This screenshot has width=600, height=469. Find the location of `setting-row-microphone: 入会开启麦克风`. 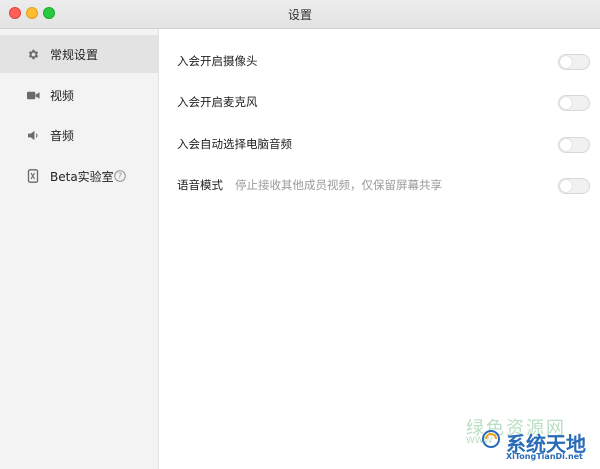

setting-row-microphone: 入会开启麦克风 is located at coordinates (384, 102).